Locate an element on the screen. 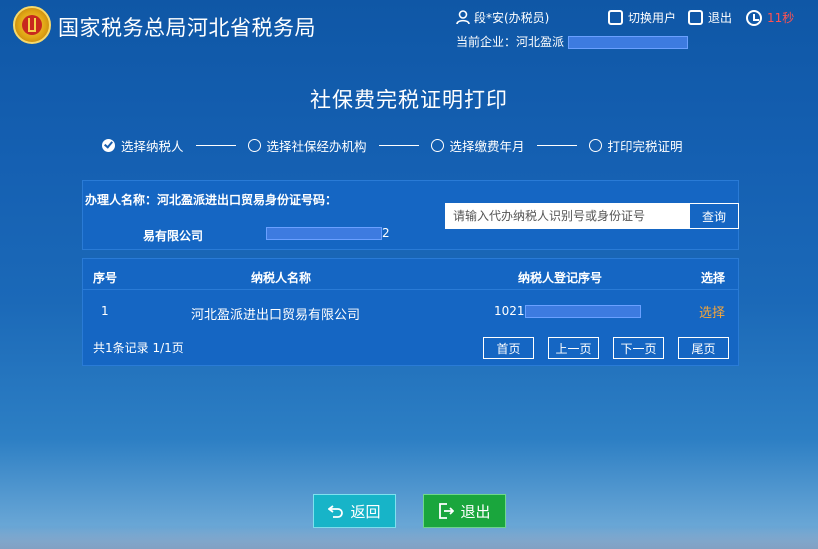 The image size is (818, 549). session-timer: 11秒 is located at coordinates (770, 17).